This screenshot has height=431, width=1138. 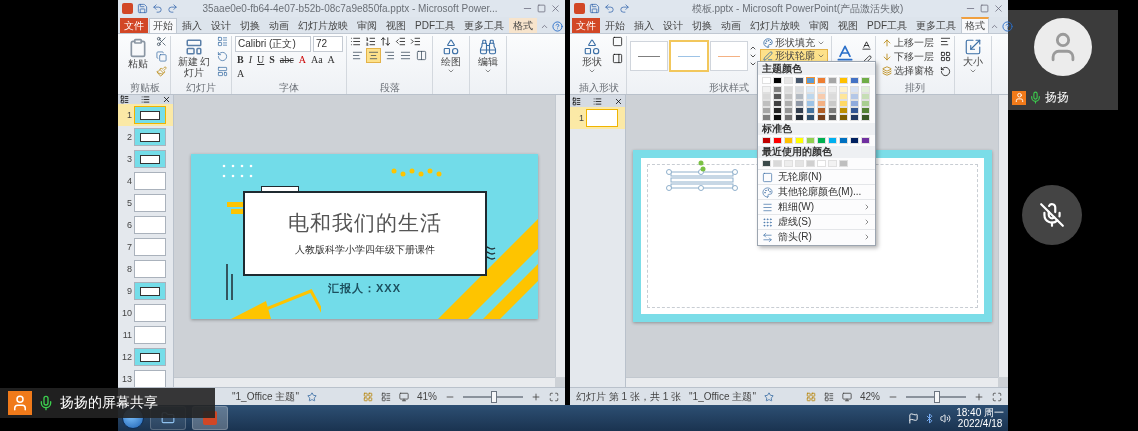 I want to click on font-size-field: 72, so click(x=328, y=44).